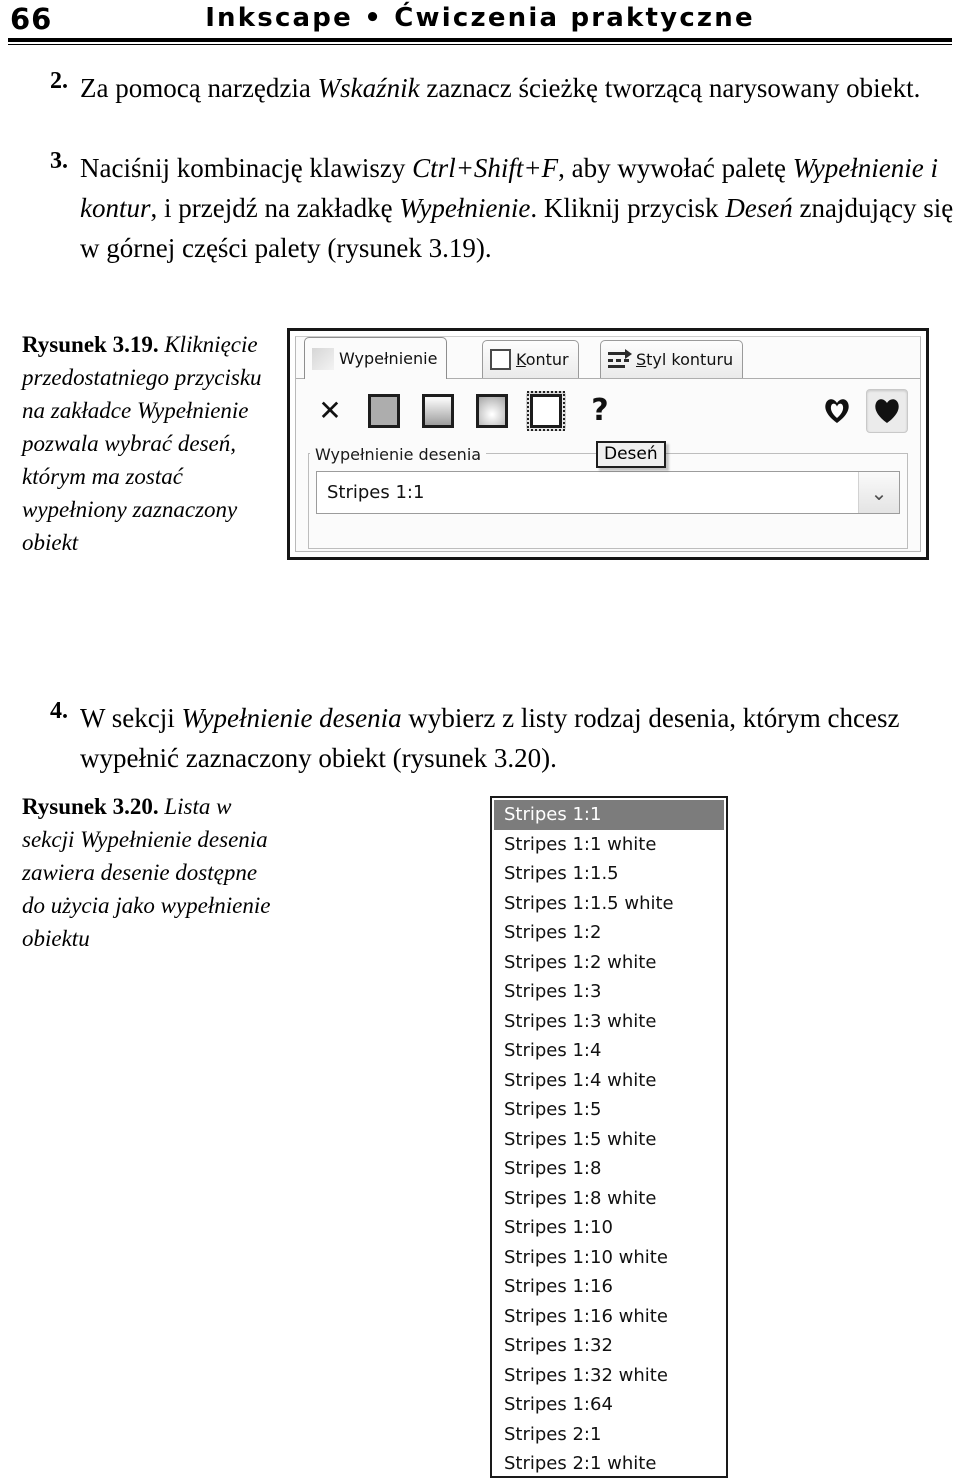 Image resolution: width=960 pixels, height=1478 pixels. I want to click on dropdown-item: Stripes 1:1, so click(609, 815).